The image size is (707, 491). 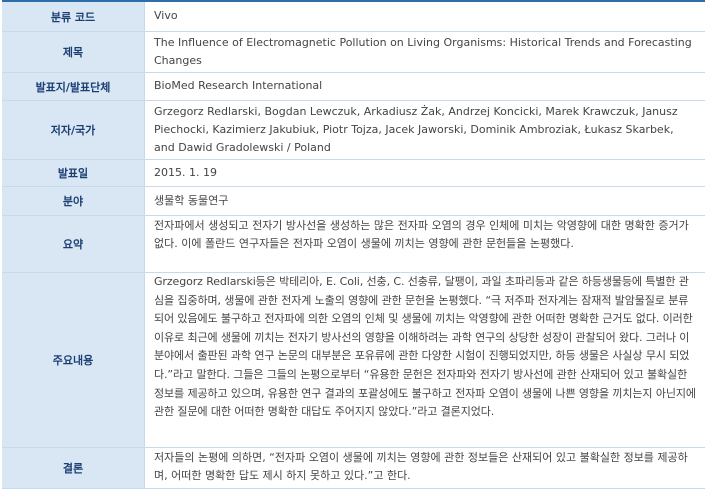 What do you see at coordinates (73, 201) in the screenshot?
I see `row-label: 분야` at bounding box center [73, 201].